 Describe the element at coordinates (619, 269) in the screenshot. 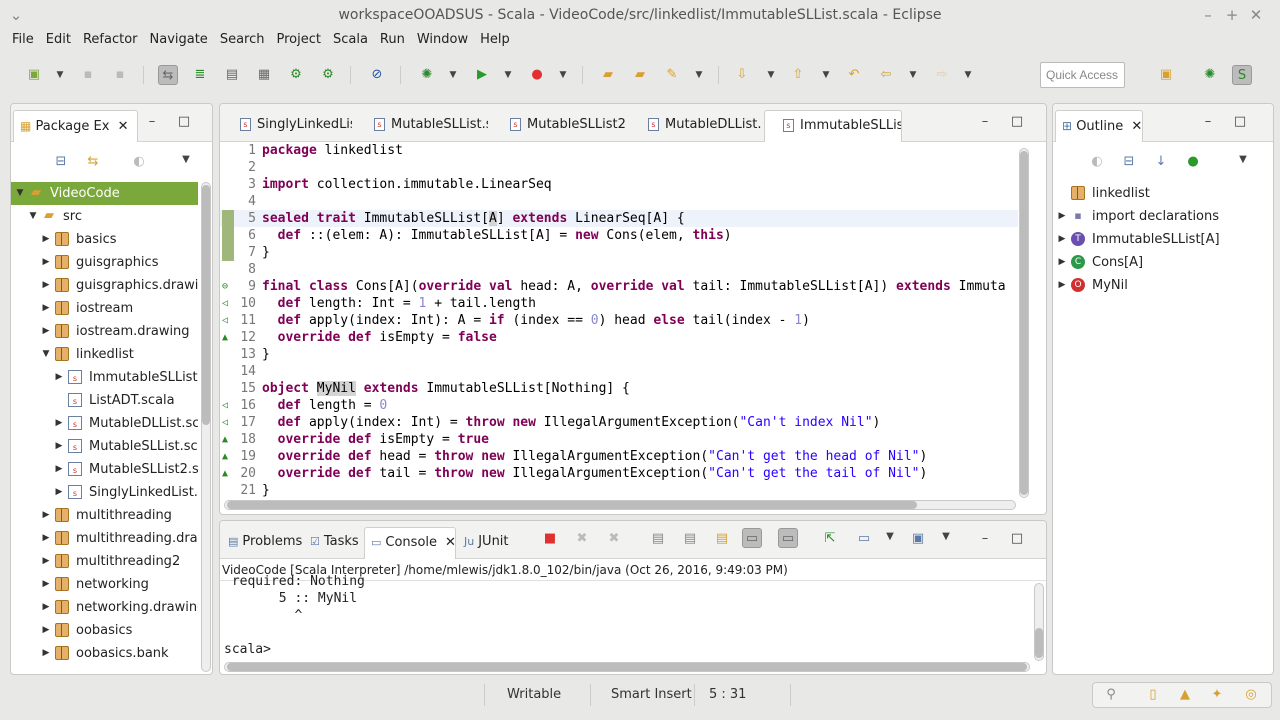

I see `code-line: 8` at that location.